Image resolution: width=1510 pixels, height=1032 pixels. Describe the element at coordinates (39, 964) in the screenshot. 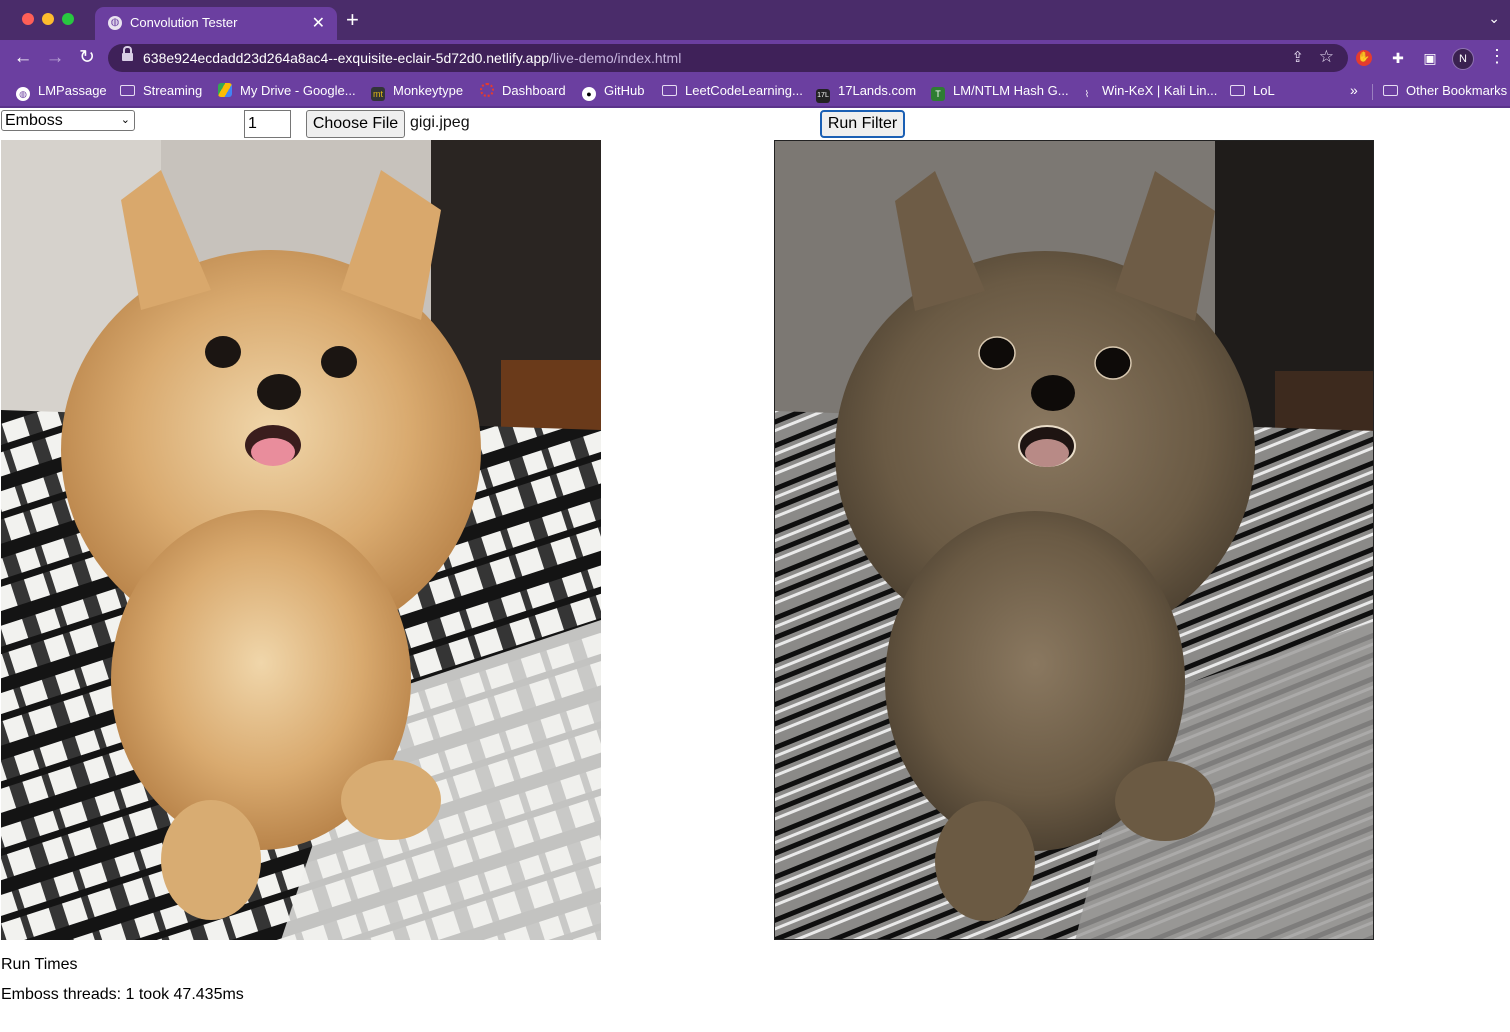

I see `run-times-heading: Run Times` at that location.